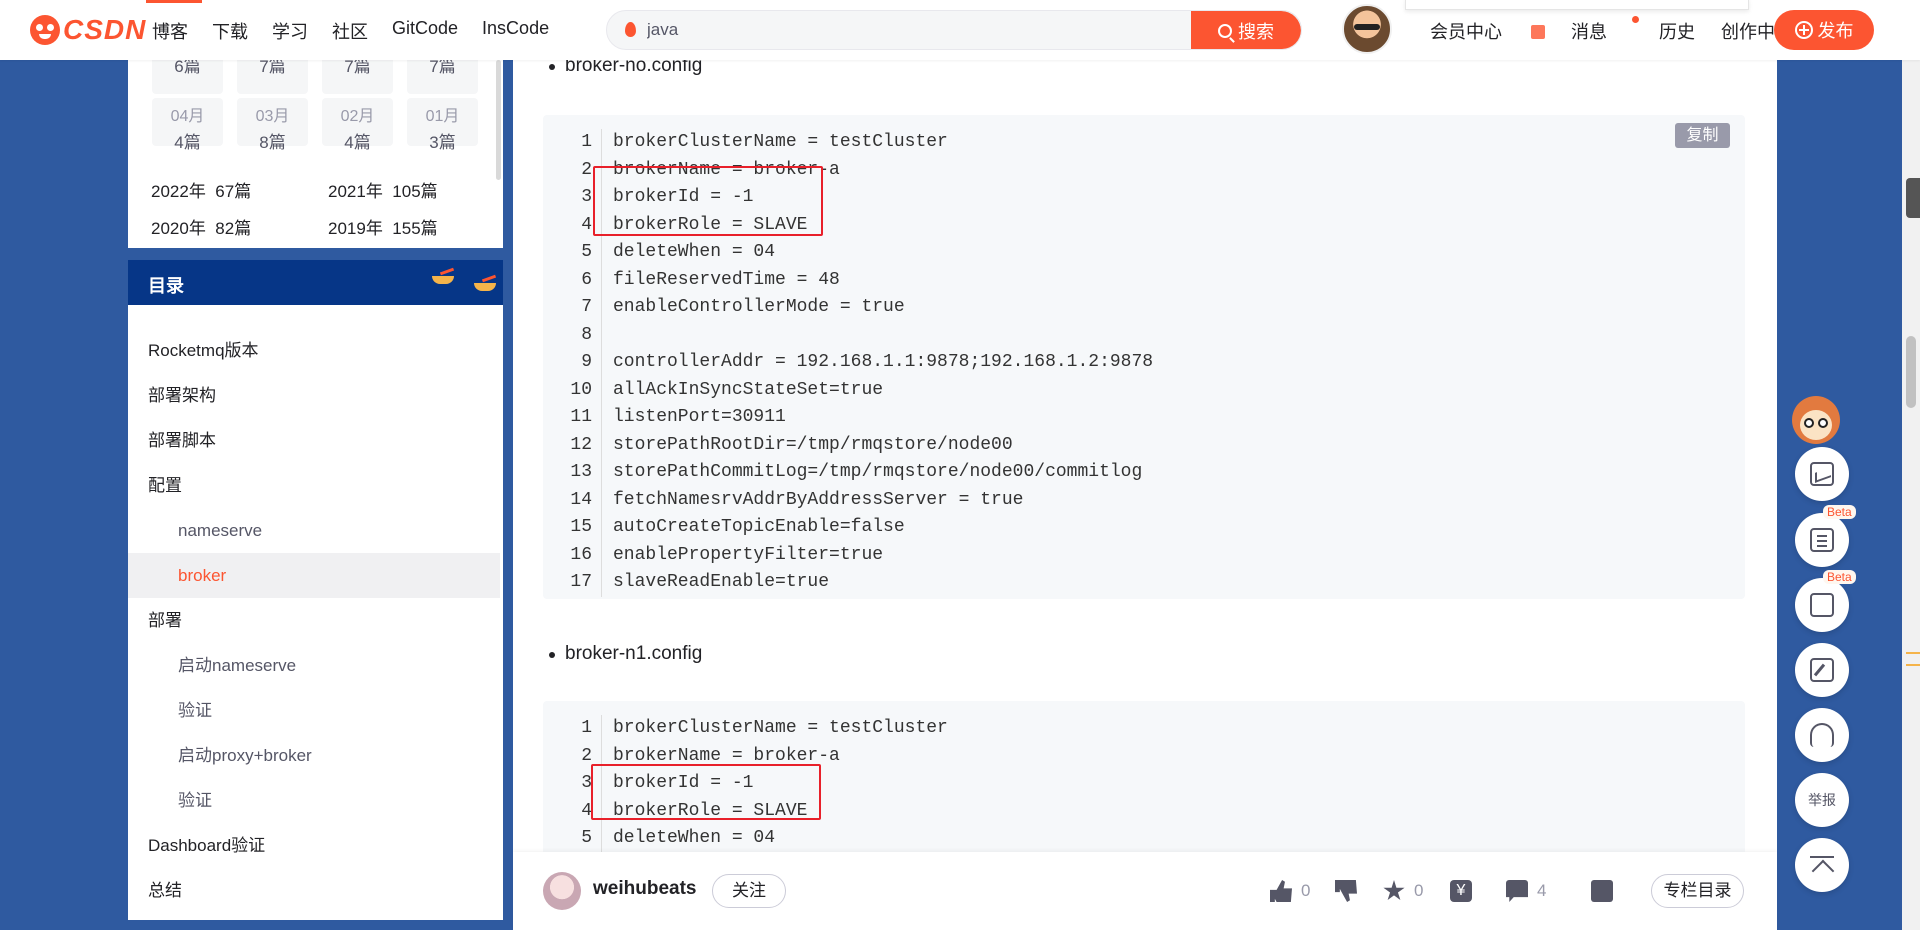 The width and height of the screenshot is (1920, 930). I want to click on search-input, so click(907, 30).